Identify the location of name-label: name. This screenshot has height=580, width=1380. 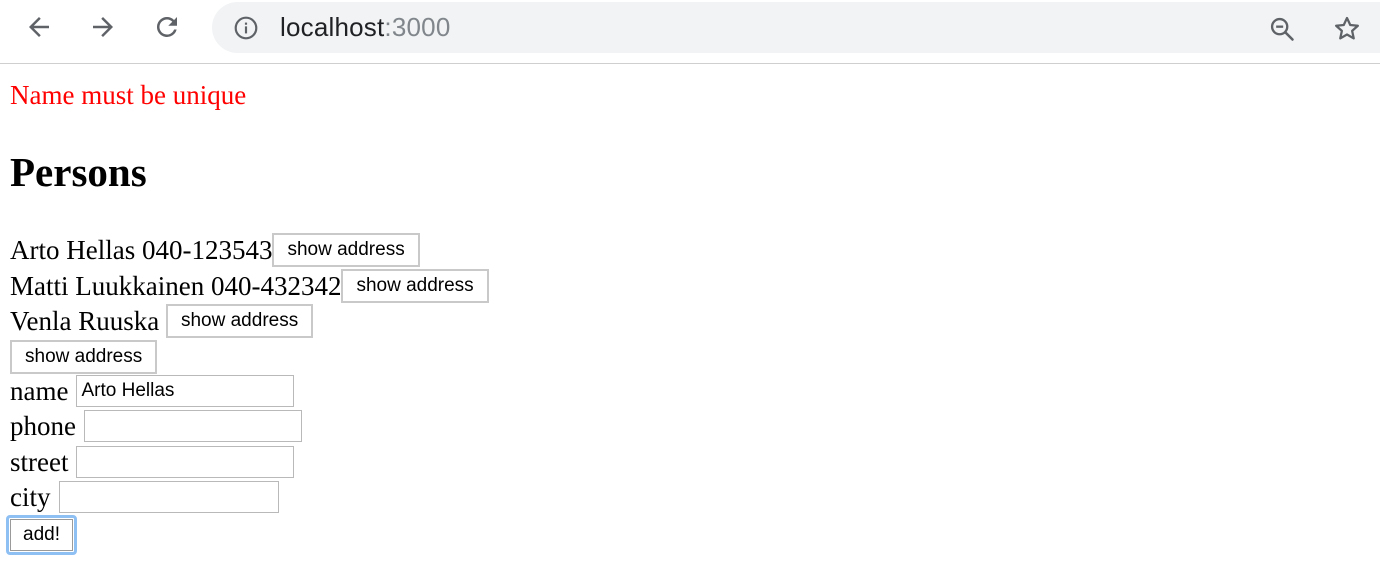
(39, 391).